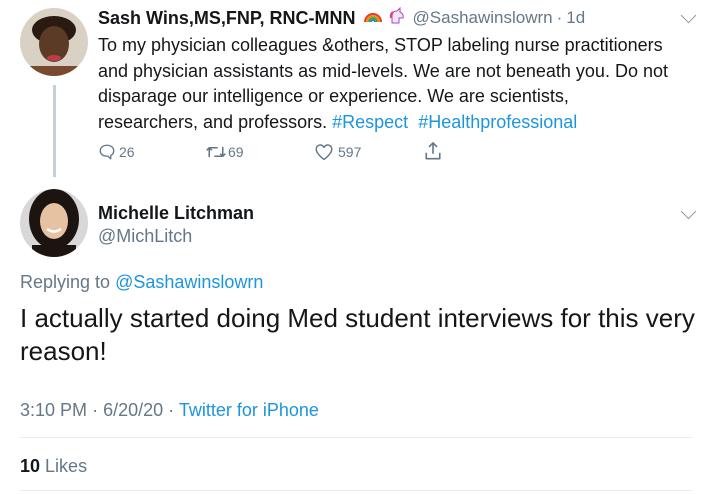 Image resolution: width=720 pixels, height=495 pixels. Describe the element at coordinates (54, 131) in the screenshot. I see `thread-line` at that location.